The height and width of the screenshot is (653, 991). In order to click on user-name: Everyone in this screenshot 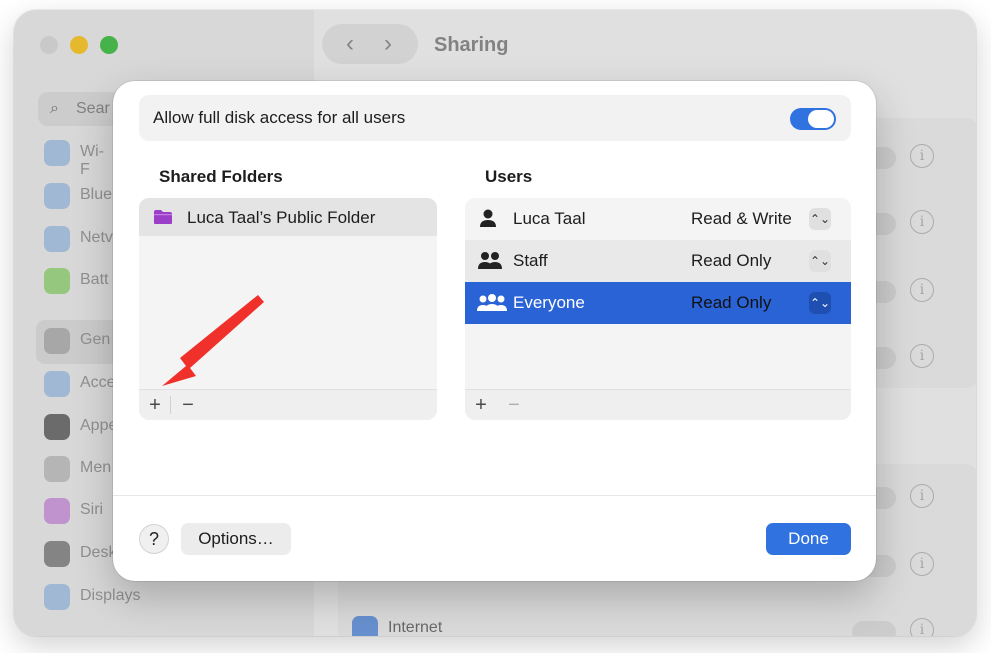, I will do `click(549, 302)`.